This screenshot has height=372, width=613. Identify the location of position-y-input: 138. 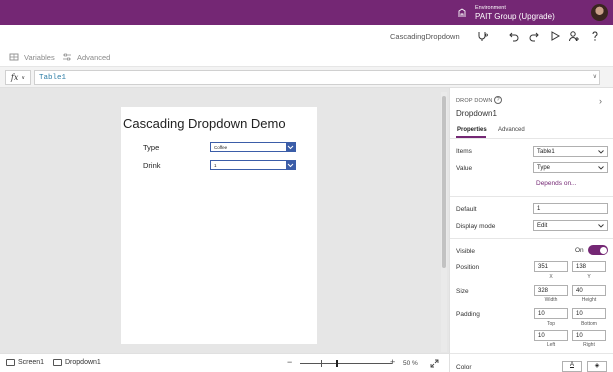
(589, 266).